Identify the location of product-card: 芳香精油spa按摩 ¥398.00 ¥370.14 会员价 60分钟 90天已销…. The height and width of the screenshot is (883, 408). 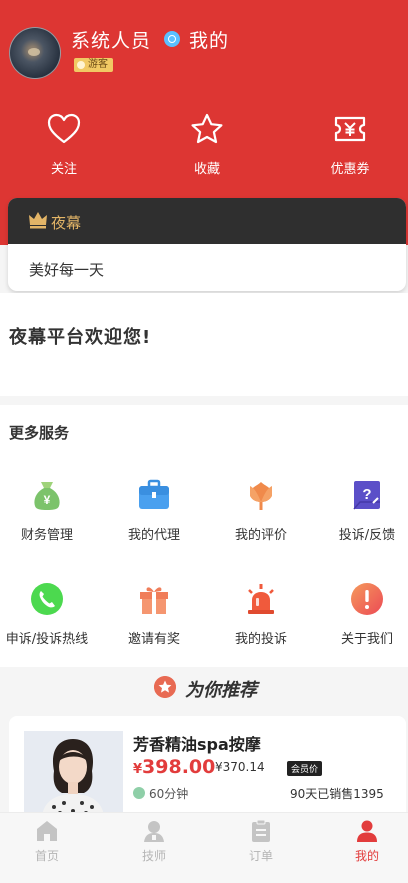
(207, 766).